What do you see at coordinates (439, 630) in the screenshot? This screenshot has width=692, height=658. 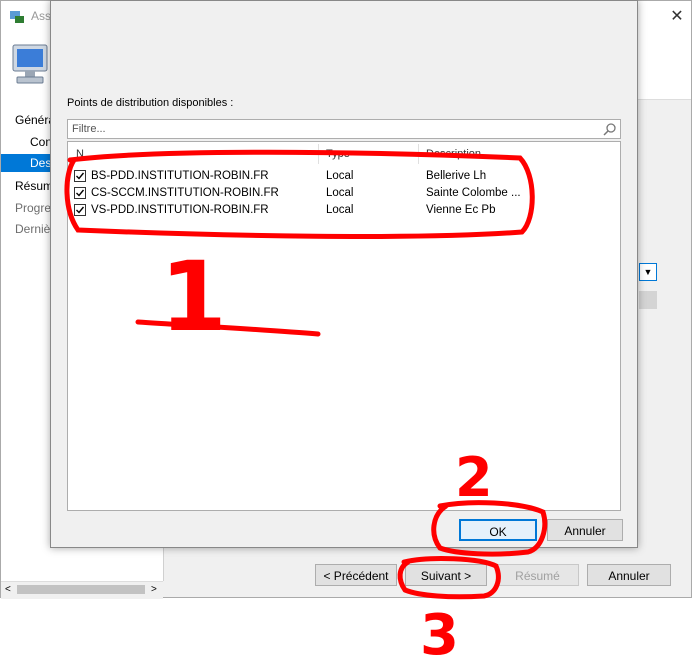 I see `annotation-number-three: 3` at bounding box center [439, 630].